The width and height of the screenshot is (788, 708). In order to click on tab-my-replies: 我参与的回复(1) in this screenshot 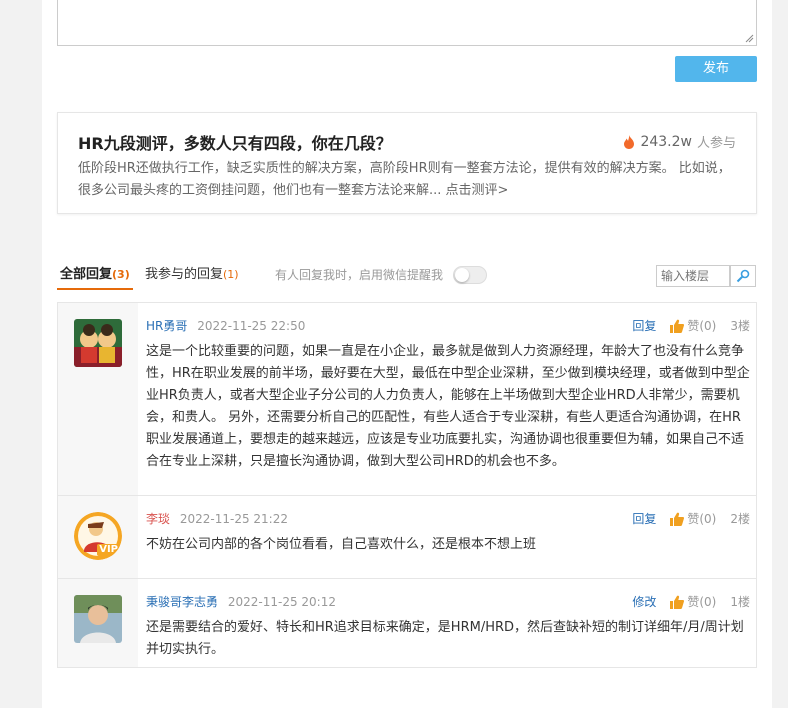, I will do `click(192, 275)`.